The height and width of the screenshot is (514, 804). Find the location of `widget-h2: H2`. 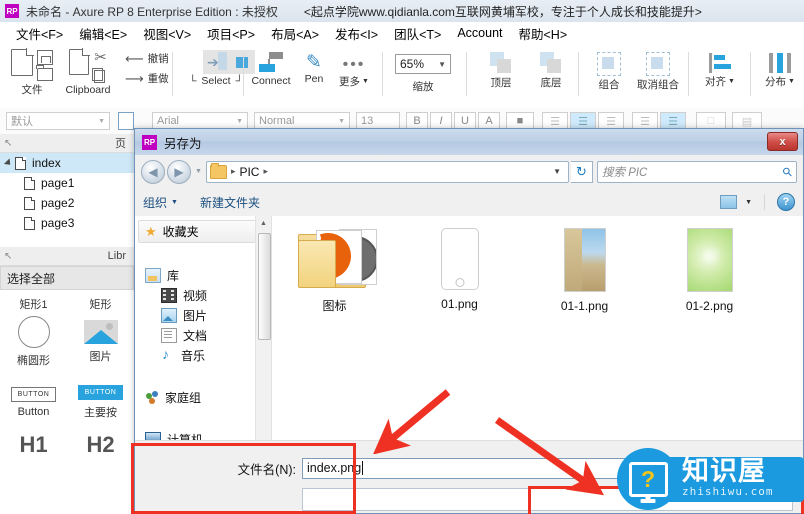

widget-h2: H2 is located at coordinates (100, 452).